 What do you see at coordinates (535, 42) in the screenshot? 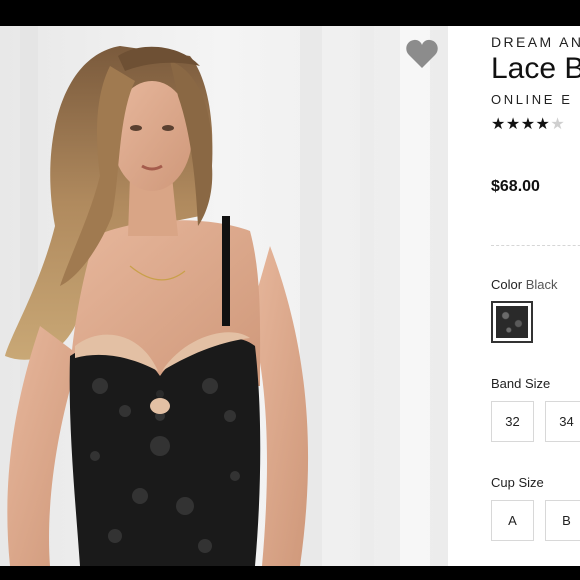
I see `product-brand: DREAM AN` at bounding box center [535, 42].